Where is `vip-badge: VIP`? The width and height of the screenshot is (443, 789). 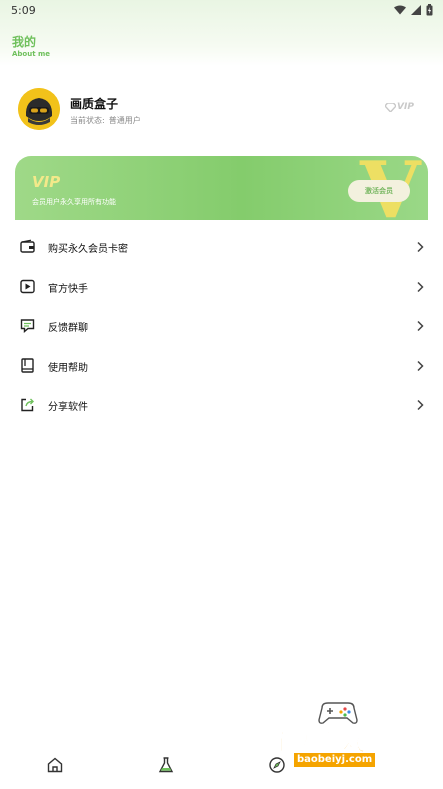
vip-badge: VIP is located at coordinates (399, 107).